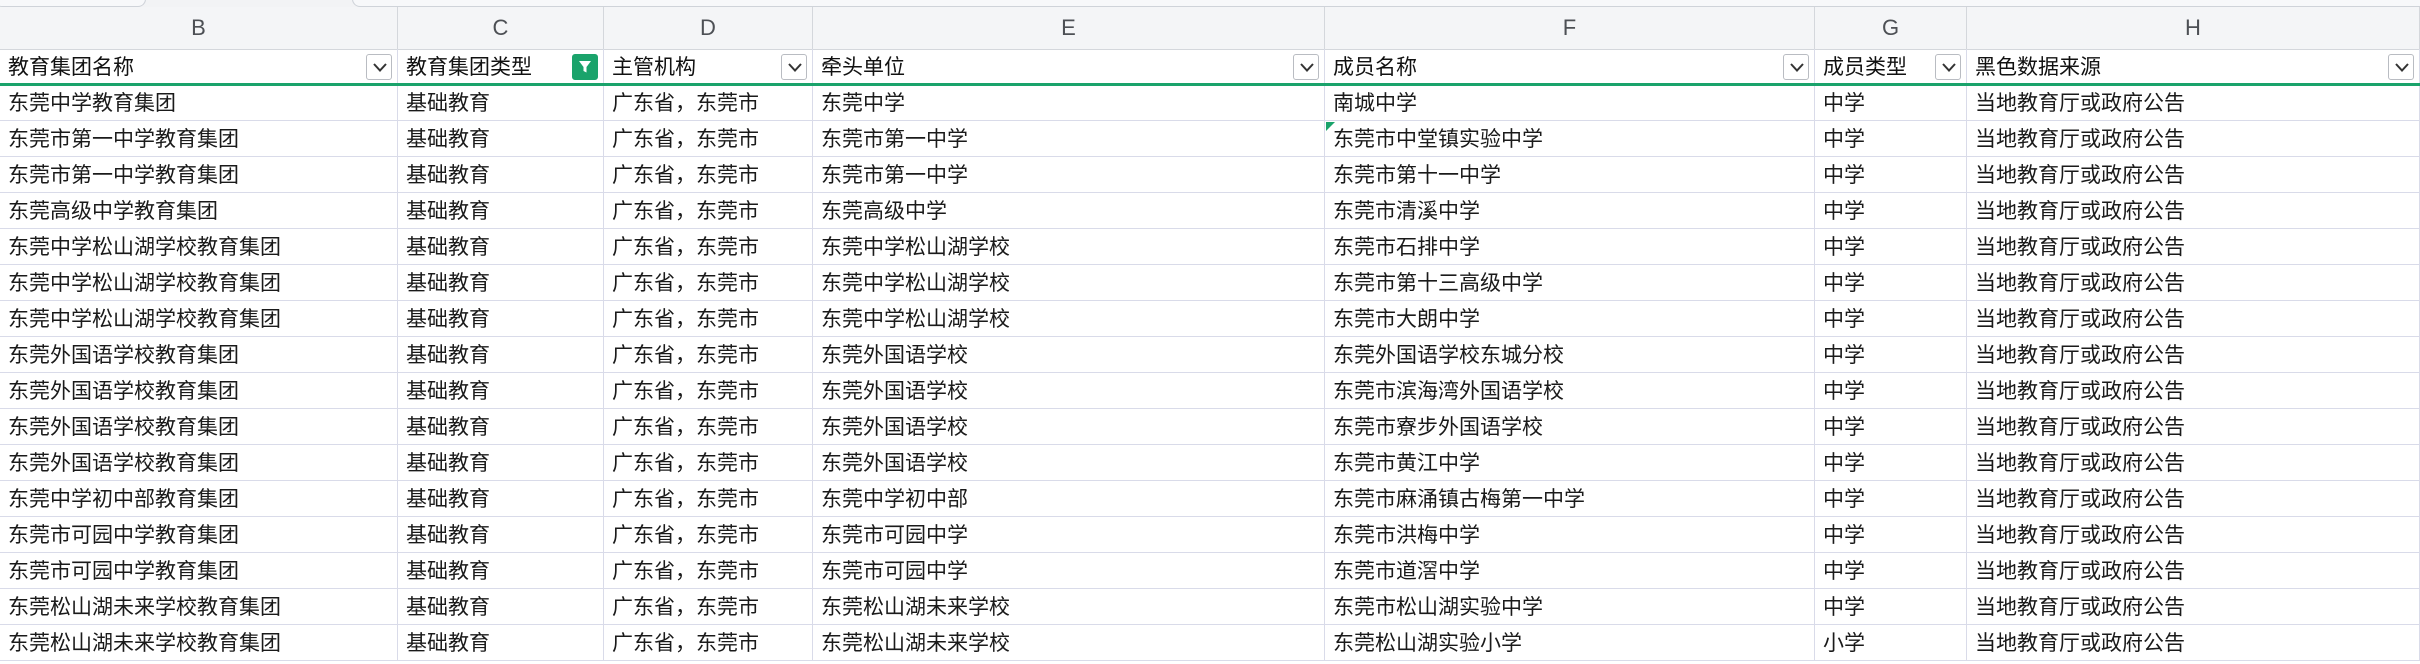 The height and width of the screenshot is (664, 2420). What do you see at coordinates (199, 28) in the screenshot?
I see `column-letter-b: B` at bounding box center [199, 28].